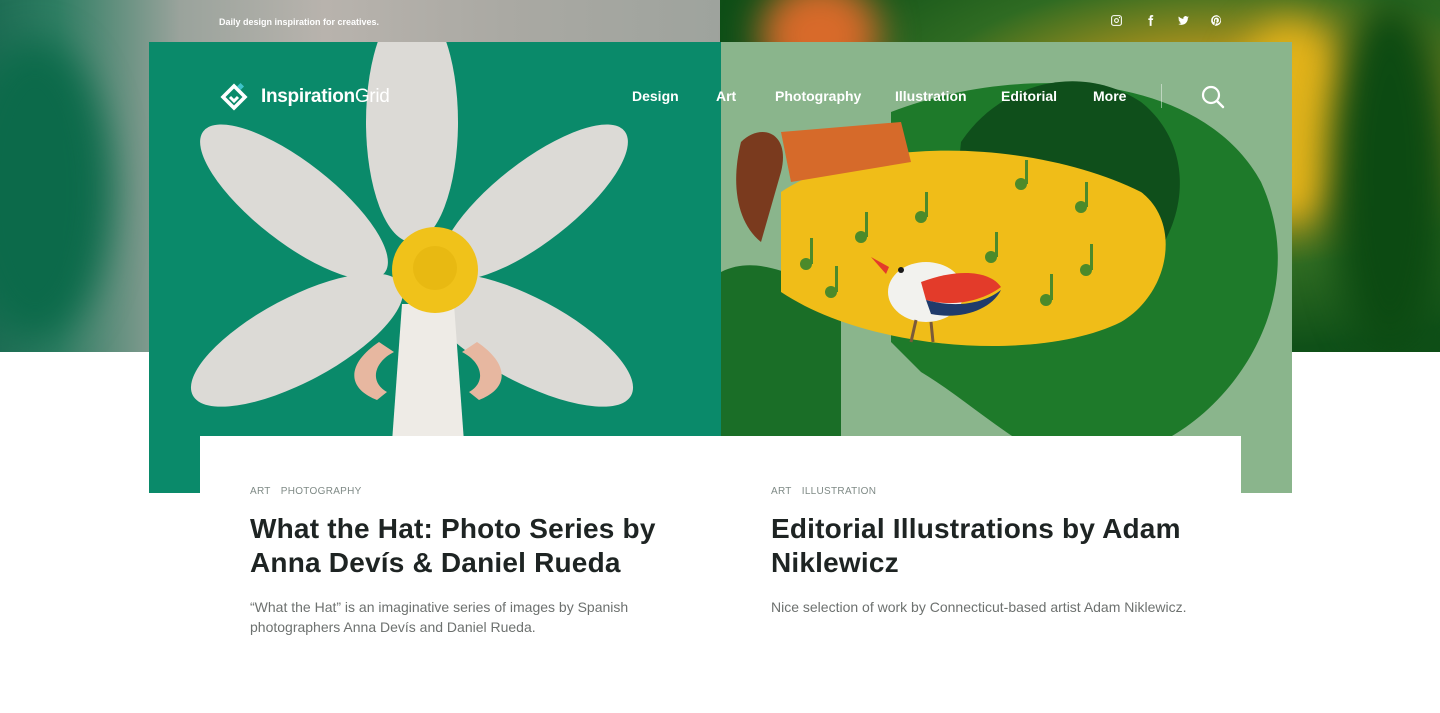 The image size is (1440, 713). Describe the element at coordinates (372, 96) in the screenshot. I see `site-name-light: Grid` at that location.